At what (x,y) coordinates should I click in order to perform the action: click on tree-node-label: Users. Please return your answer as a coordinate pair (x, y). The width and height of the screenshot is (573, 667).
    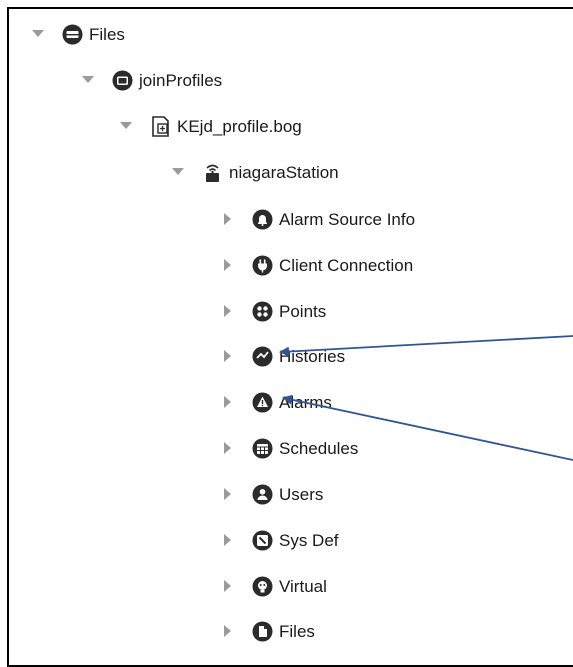
    Looking at the image, I should click on (301, 494).